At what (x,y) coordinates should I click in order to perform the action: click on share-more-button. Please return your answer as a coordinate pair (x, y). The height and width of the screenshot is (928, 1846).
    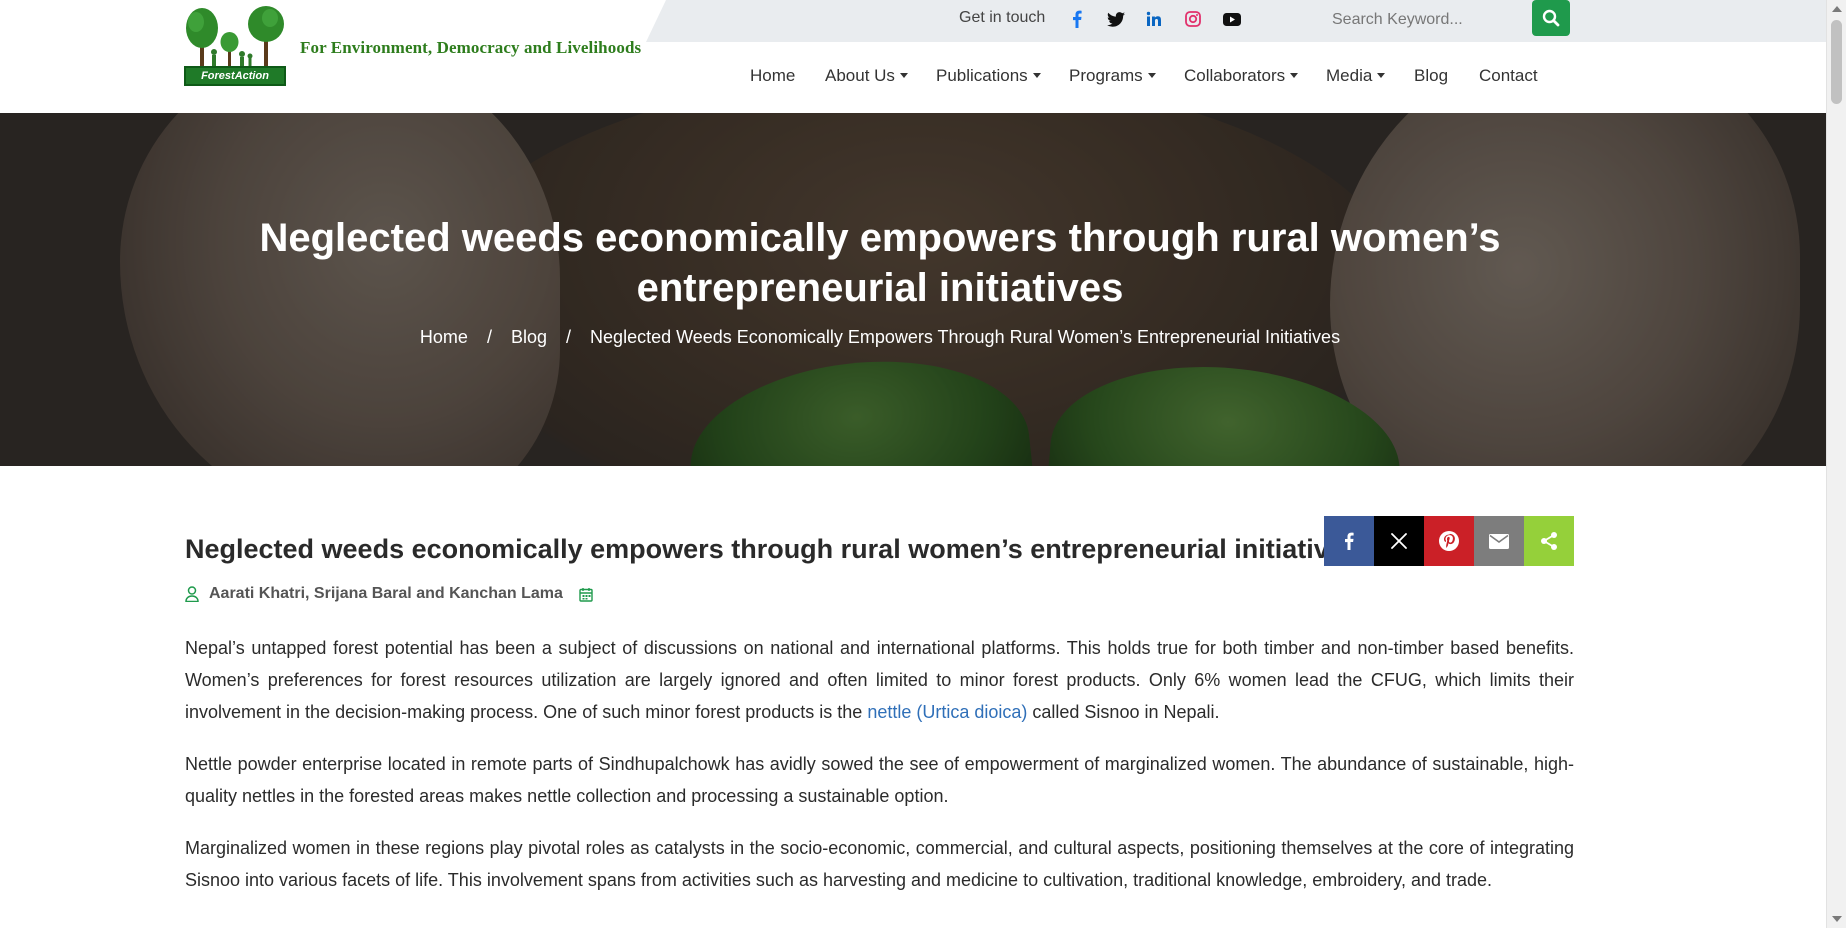
    Looking at the image, I should click on (1549, 541).